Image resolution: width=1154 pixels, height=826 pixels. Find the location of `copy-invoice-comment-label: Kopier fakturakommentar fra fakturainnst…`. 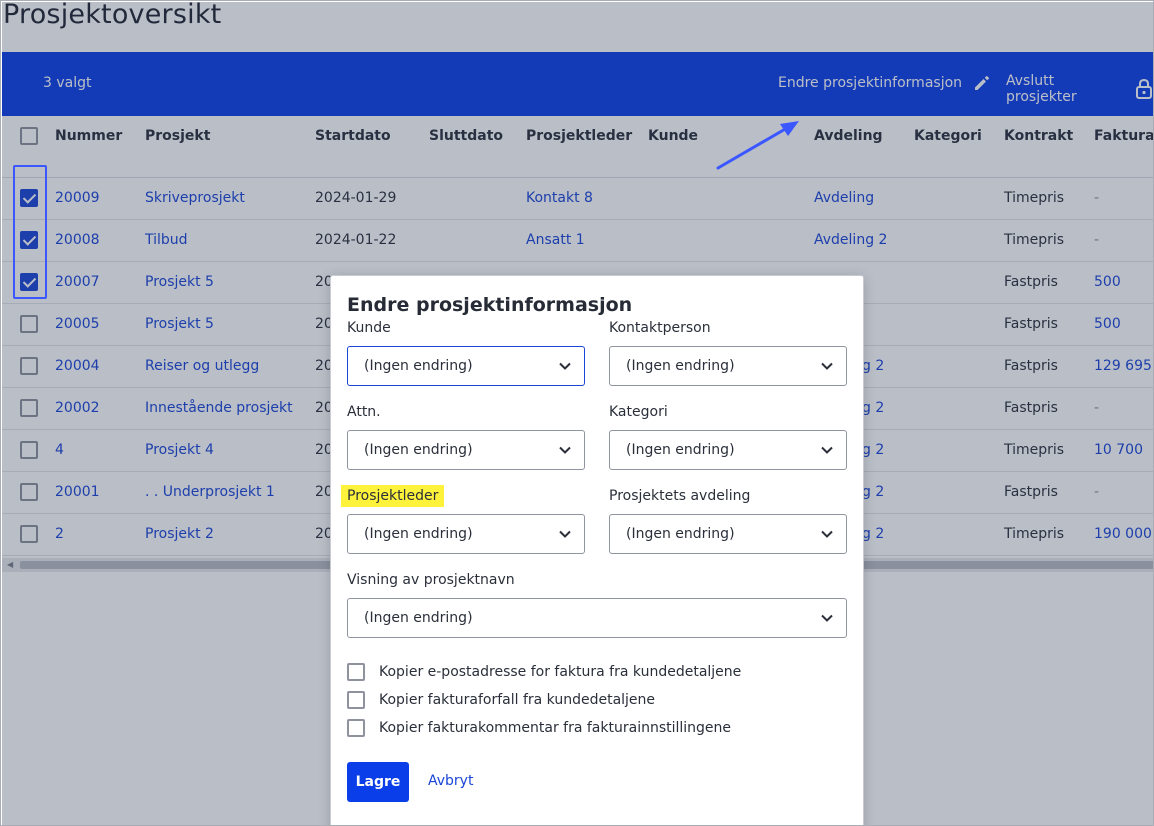

copy-invoice-comment-label: Kopier fakturakommentar fra fakturainnst… is located at coordinates (555, 728).